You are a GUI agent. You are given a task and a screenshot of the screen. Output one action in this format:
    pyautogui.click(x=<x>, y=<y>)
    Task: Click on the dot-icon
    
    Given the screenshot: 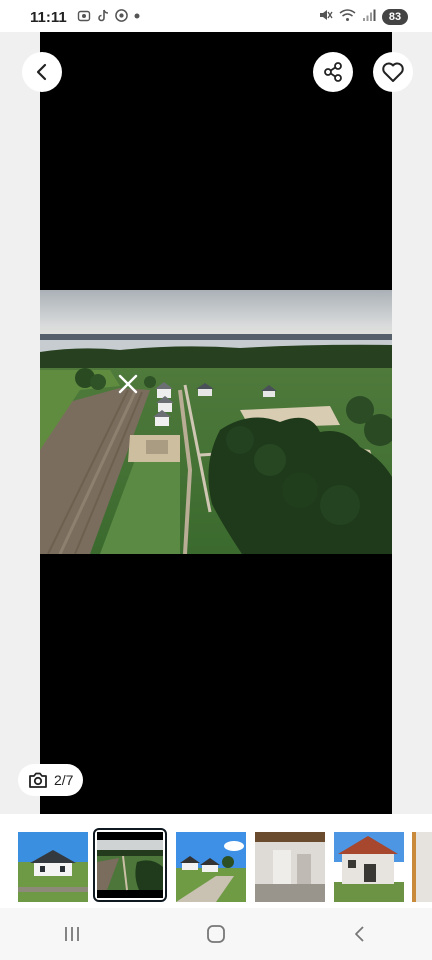 What is the action you would take?
    pyautogui.click(x=137, y=17)
    